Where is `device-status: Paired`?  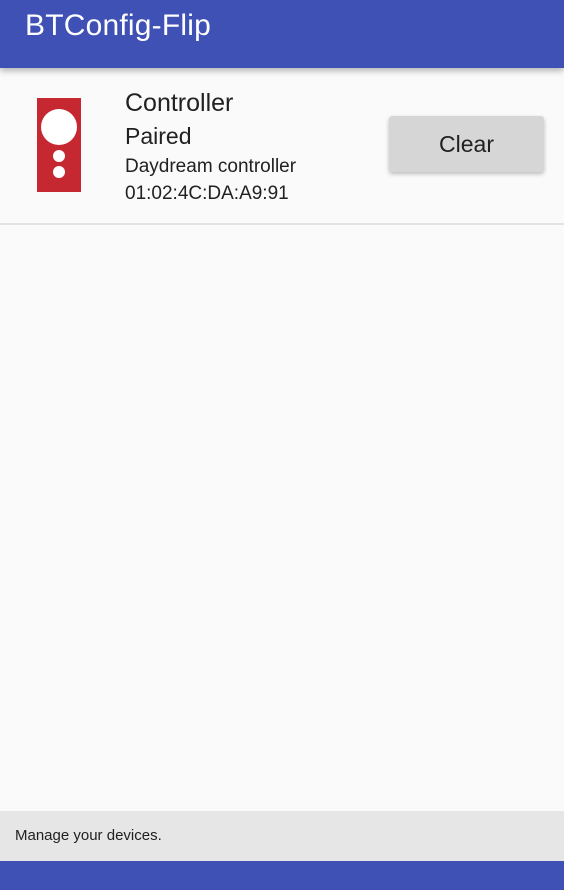
device-status: Paired is located at coordinates (158, 136).